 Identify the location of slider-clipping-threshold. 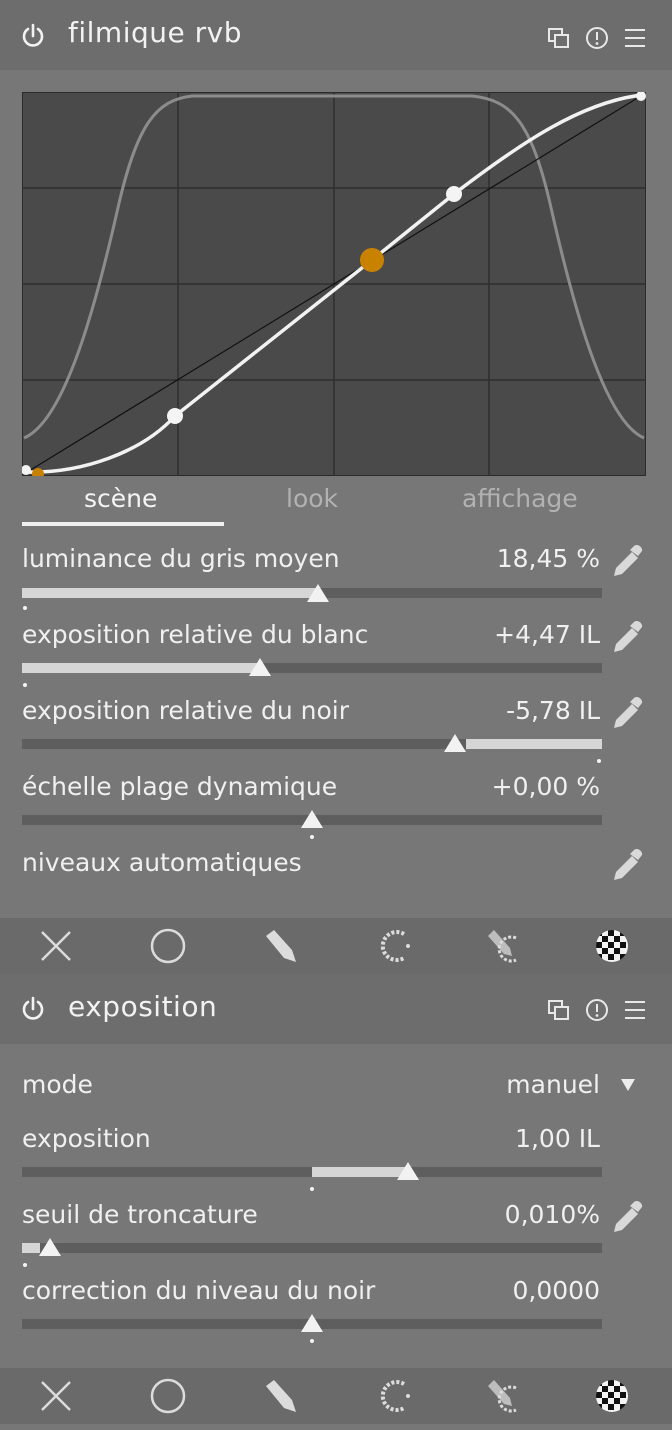
(312, 1248).